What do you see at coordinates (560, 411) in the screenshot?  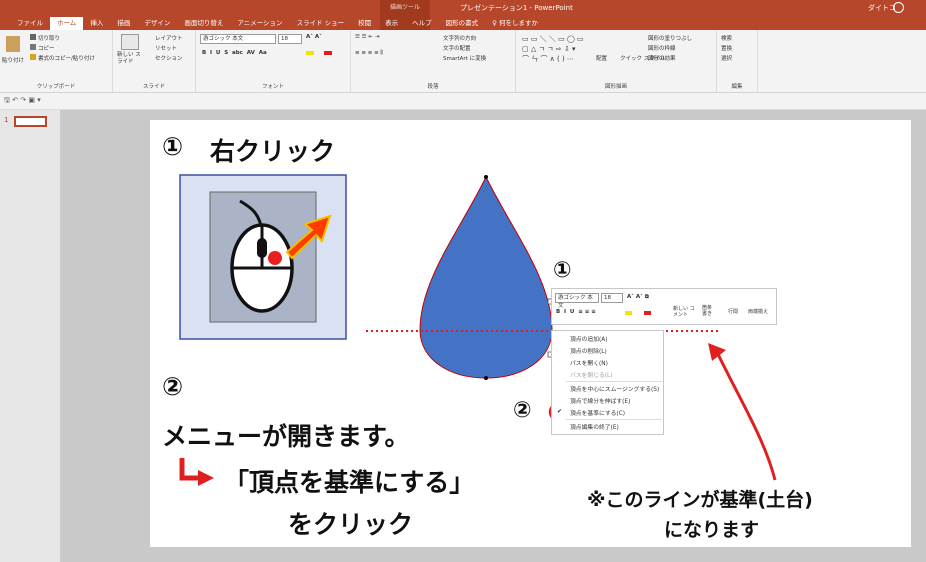 I see `checkmark-icon: ✔` at bounding box center [560, 411].